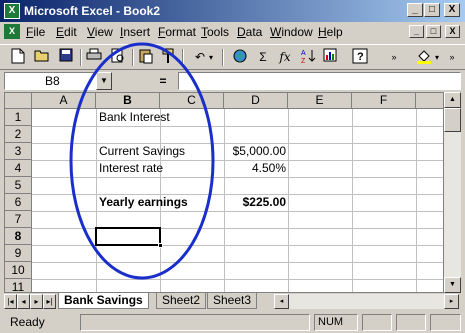 The image size is (465, 333). I want to click on active-cell-B8, so click(129, 237).